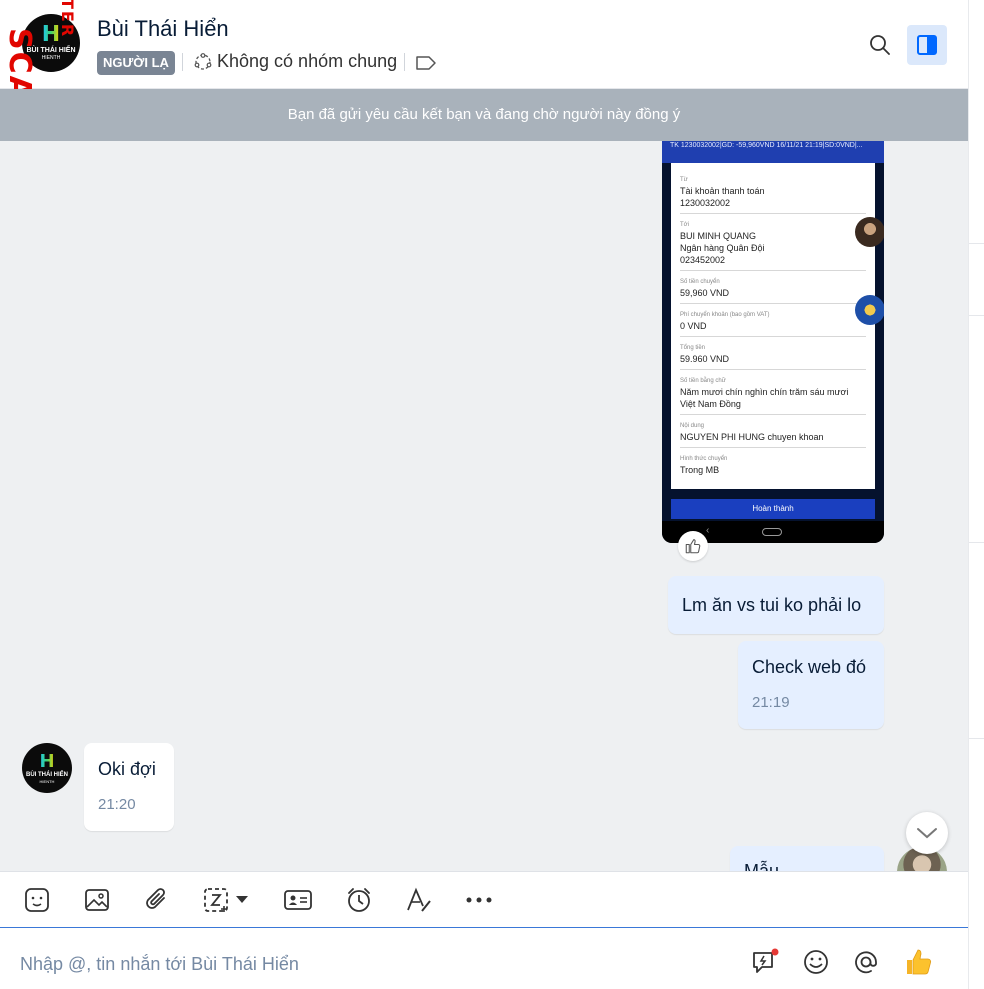  I want to click on avatar-sub: HIENTH, so click(51, 58).